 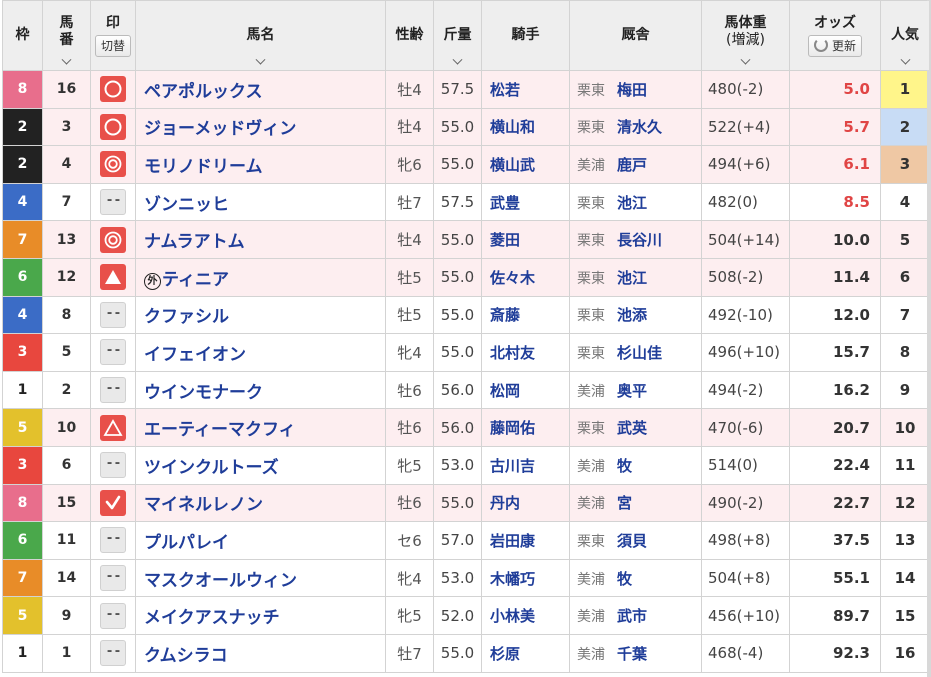 What do you see at coordinates (525, 503) in the screenshot?
I see `jockey-link: 丹内` at bounding box center [525, 503].